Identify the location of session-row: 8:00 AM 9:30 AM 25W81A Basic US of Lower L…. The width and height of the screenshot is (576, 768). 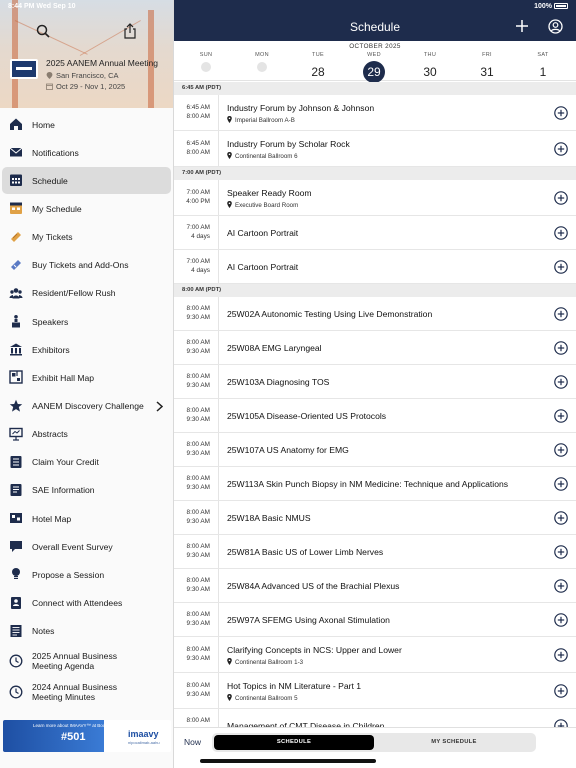
(375, 552).